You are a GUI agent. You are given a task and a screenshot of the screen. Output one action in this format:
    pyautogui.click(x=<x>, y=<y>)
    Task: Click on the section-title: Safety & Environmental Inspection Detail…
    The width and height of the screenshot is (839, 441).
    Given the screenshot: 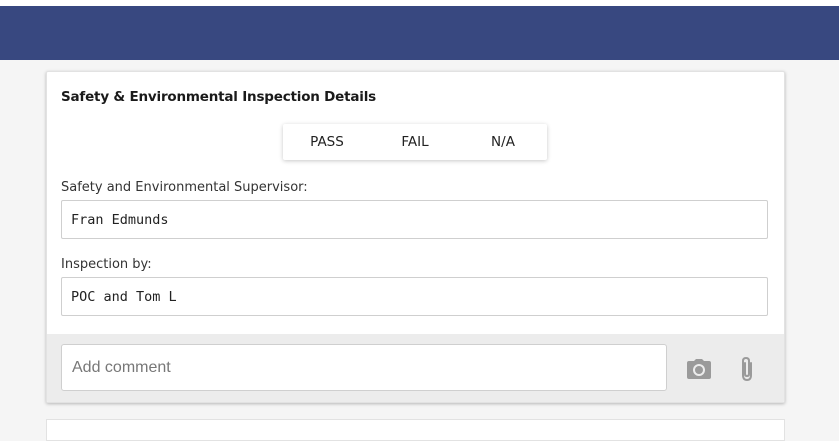 What is the action you would take?
    pyautogui.click(x=218, y=97)
    